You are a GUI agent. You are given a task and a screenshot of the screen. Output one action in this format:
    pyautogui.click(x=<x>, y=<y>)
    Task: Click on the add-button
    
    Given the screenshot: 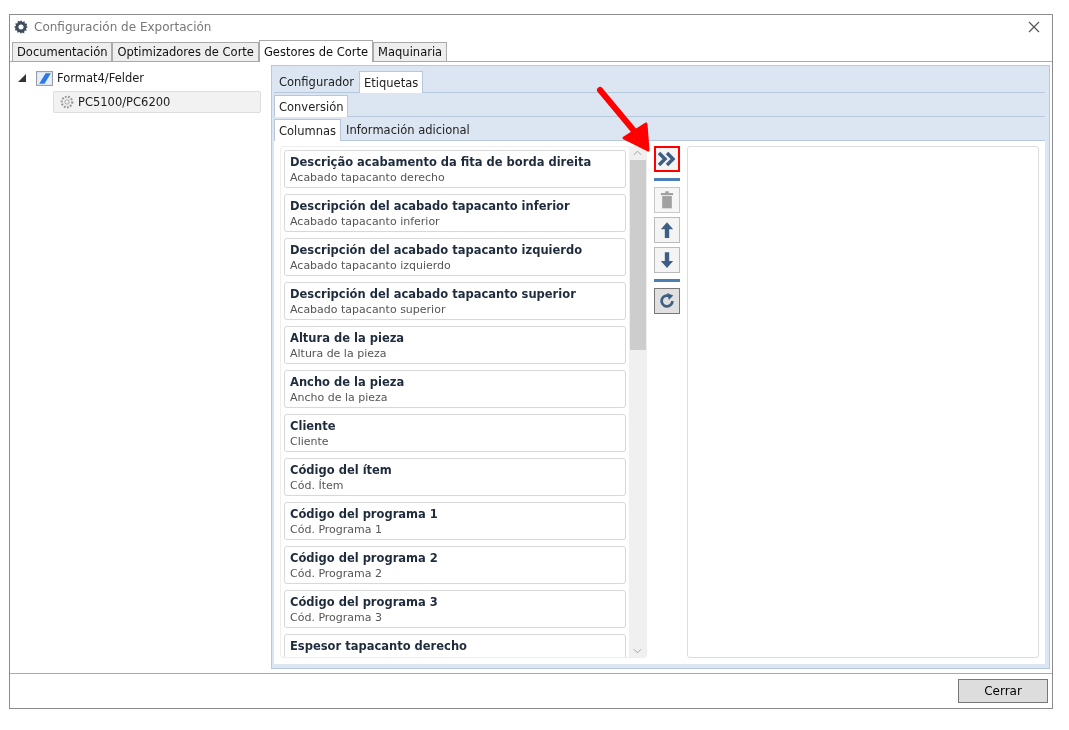 What is the action you would take?
    pyautogui.click(x=667, y=159)
    